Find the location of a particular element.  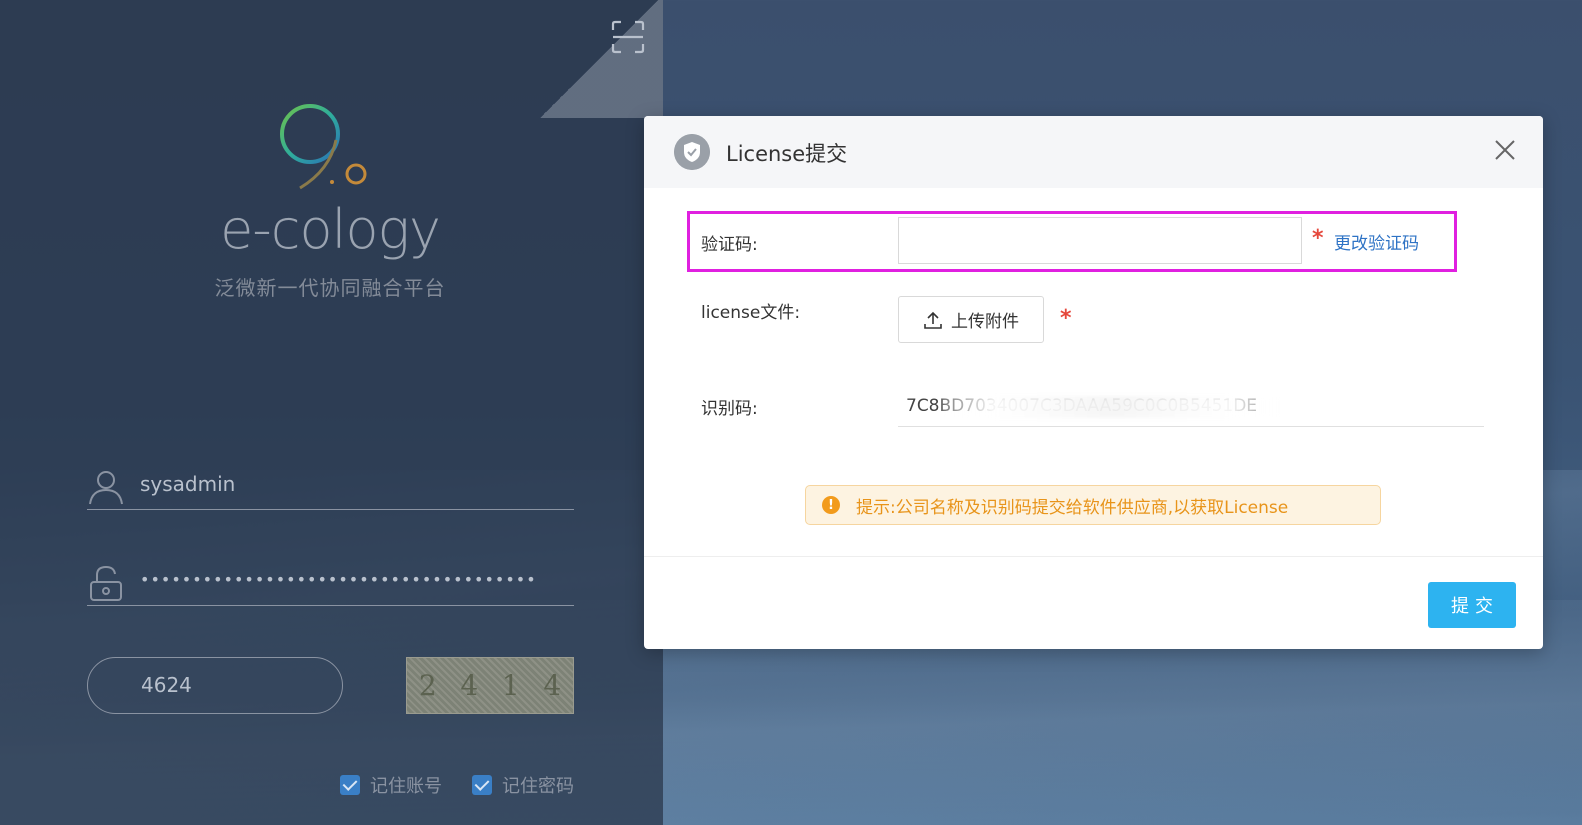

shield-check-icon is located at coordinates (692, 152).